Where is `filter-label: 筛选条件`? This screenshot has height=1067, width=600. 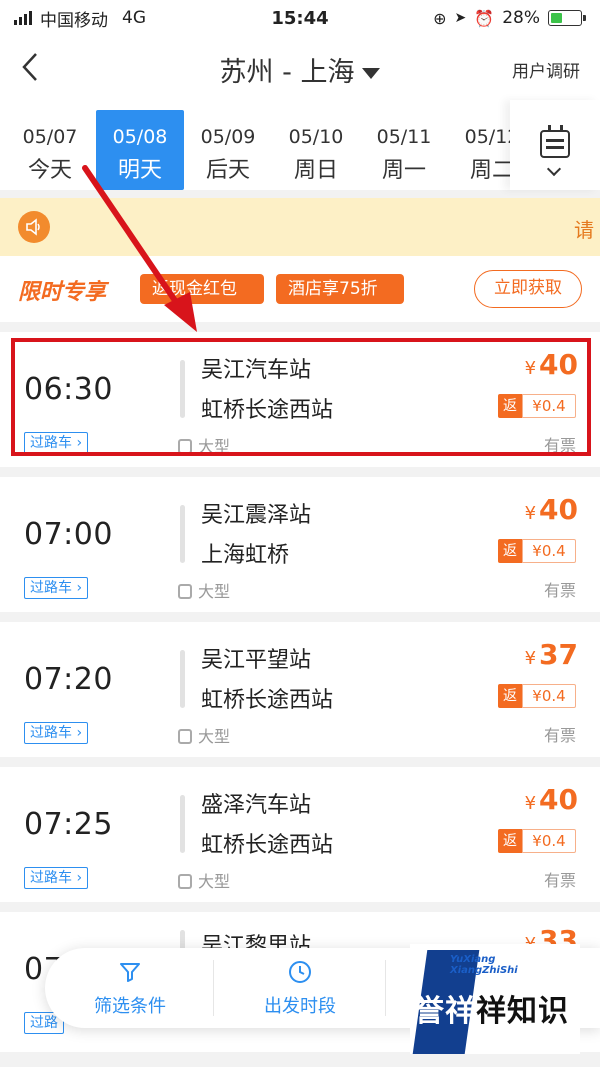
filter-label: 筛选条件 is located at coordinates (130, 1006).